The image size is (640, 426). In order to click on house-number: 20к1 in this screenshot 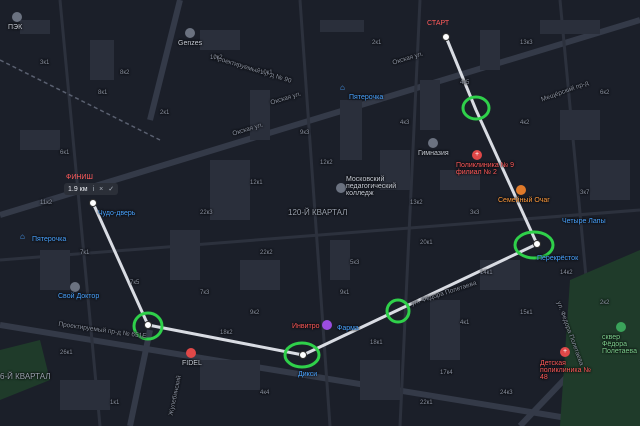, I will do `click(426, 243)`.